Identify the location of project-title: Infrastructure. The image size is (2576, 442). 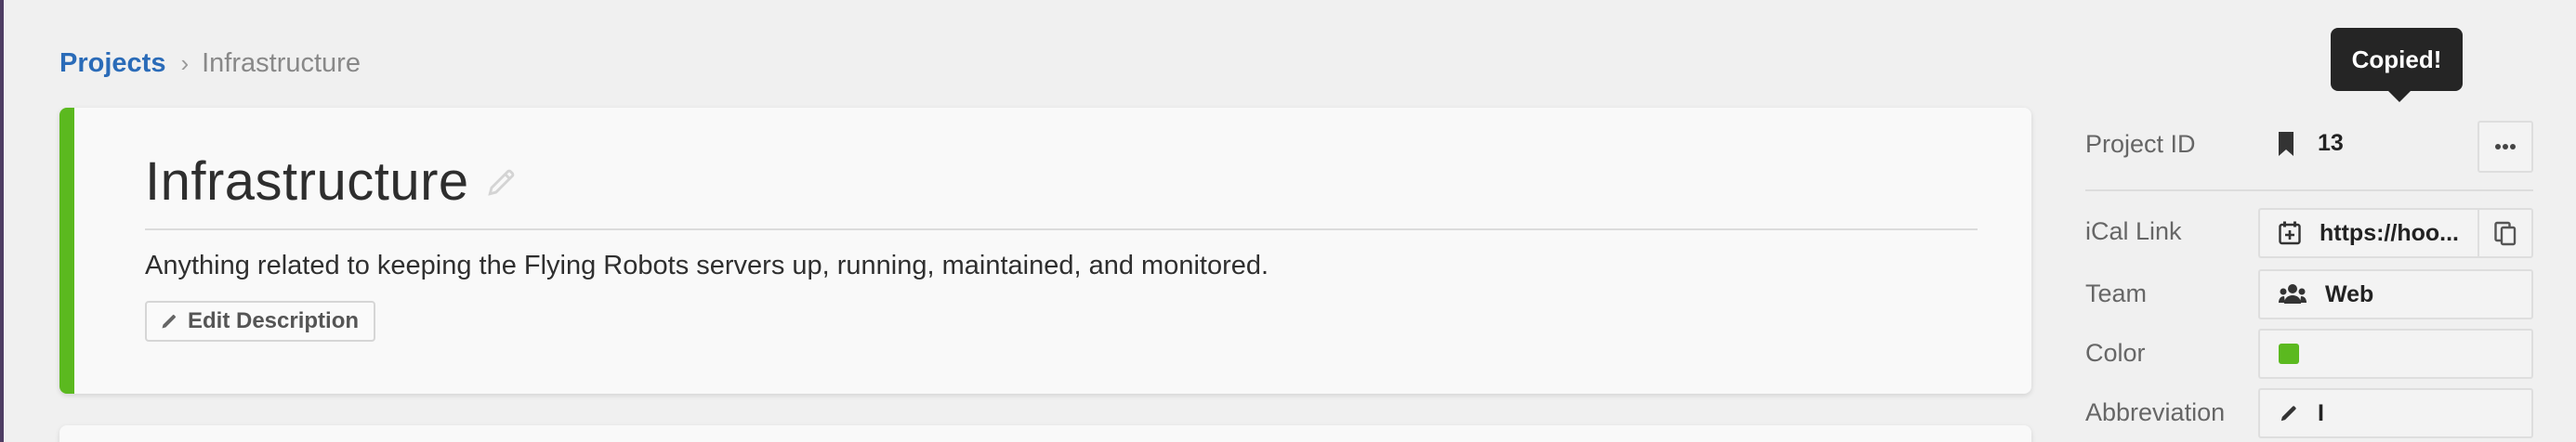
(307, 181).